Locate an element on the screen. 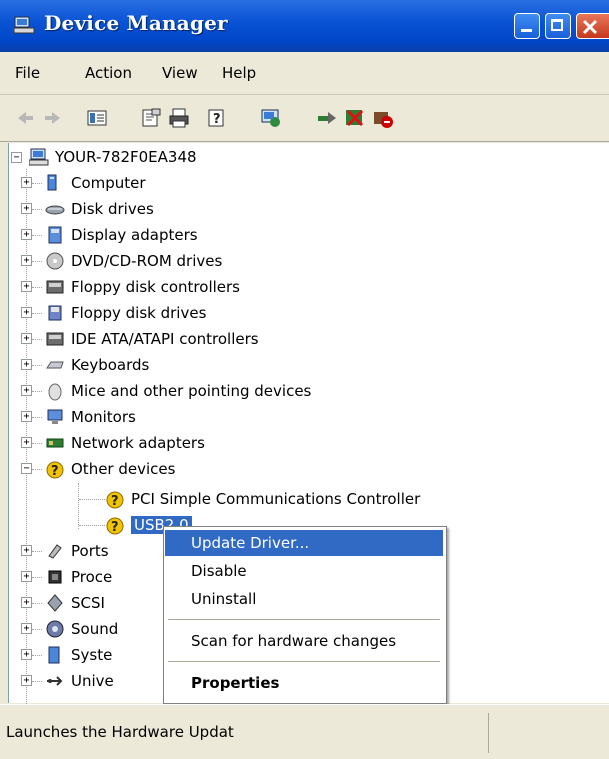 Image resolution: width=609 pixels, height=759 pixels. device-pci-simple-communications-controller: ? PCI Simple Communications Controller is located at coordinates (262, 499).